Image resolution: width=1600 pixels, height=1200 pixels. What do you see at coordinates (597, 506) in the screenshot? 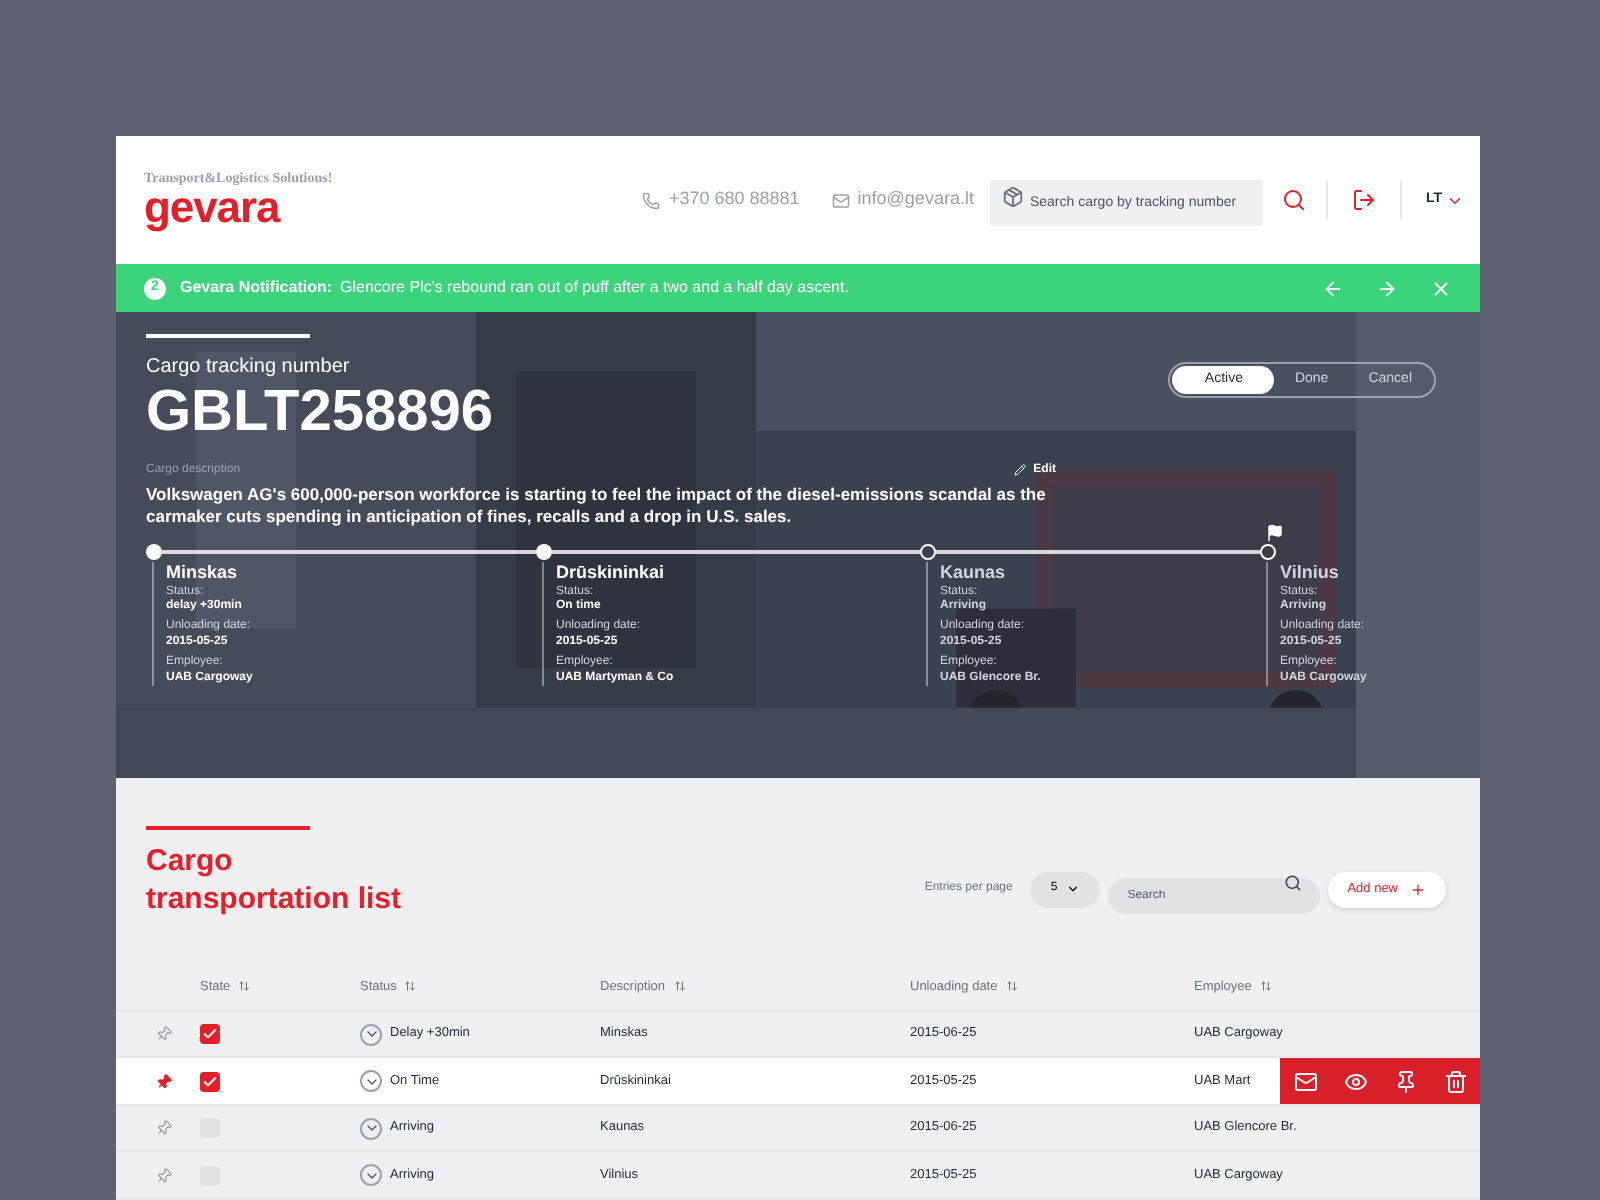
I see `cargo-description: Volkswagen AG's 600,000-person workforce is starting to feel the impact of the diesel-emissions scandal as the carmaker cuts spending in anticipation of fines, recalls and a drop in U.S. sales.` at bounding box center [597, 506].